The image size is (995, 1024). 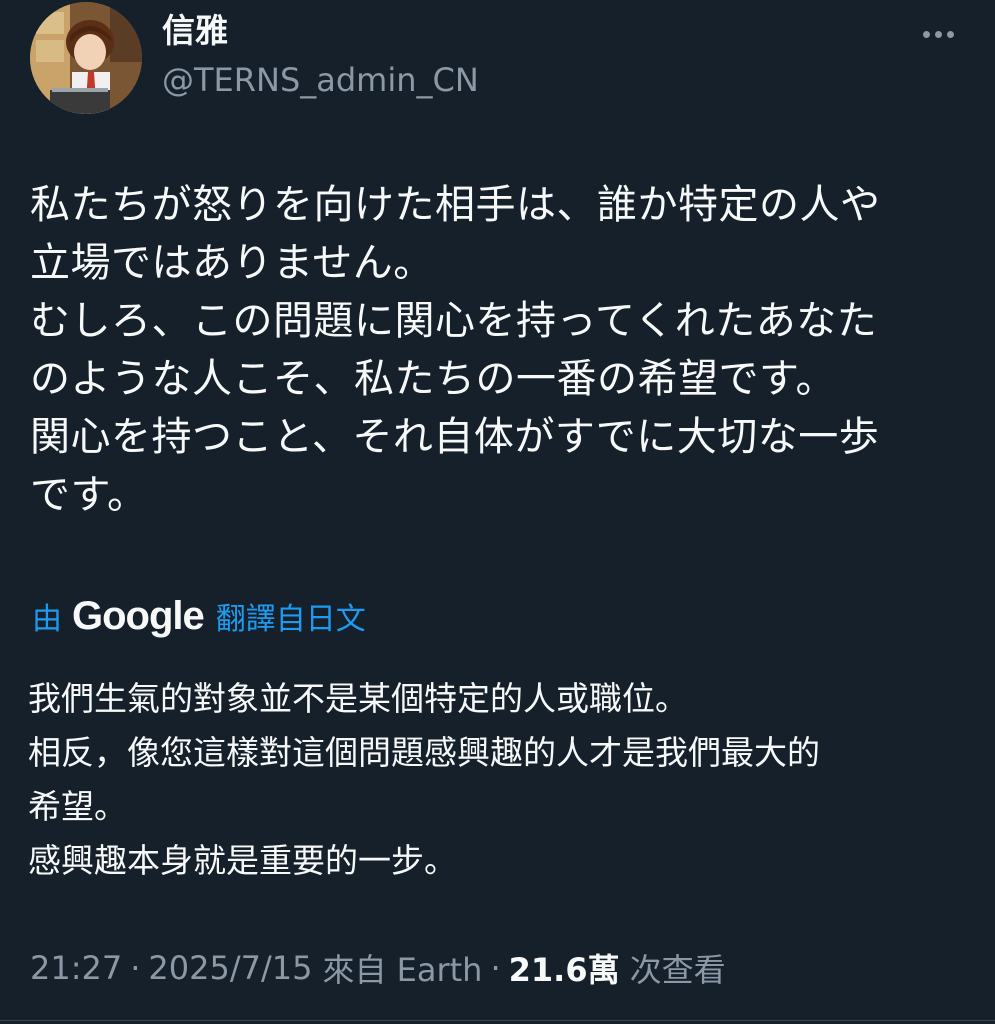 What do you see at coordinates (291, 616) in the screenshot?
I see `translation-source-language: 翻譯自日文` at bounding box center [291, 616].